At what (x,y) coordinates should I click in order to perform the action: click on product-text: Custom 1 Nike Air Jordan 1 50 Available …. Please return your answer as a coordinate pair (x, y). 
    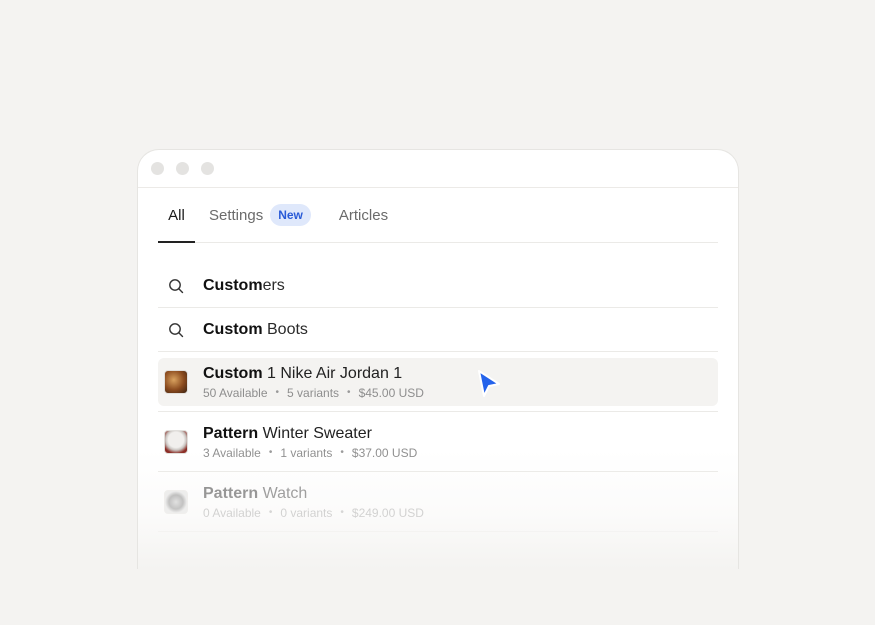
    Looking at the image, I should click on (313, 382).